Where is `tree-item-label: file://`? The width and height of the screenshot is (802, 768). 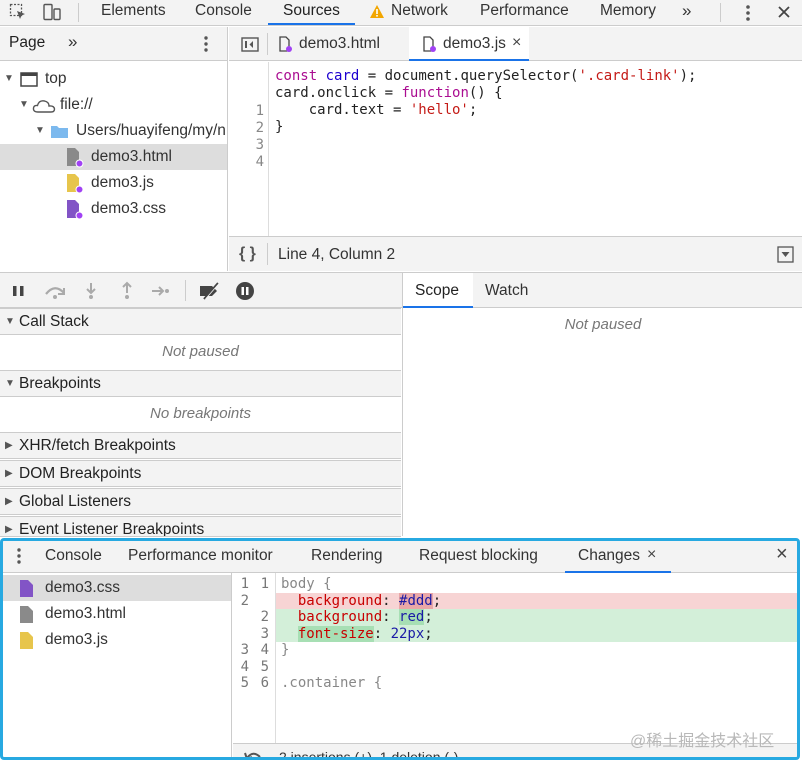 tree-item-label: file:// is located at coordinates (76, 104).